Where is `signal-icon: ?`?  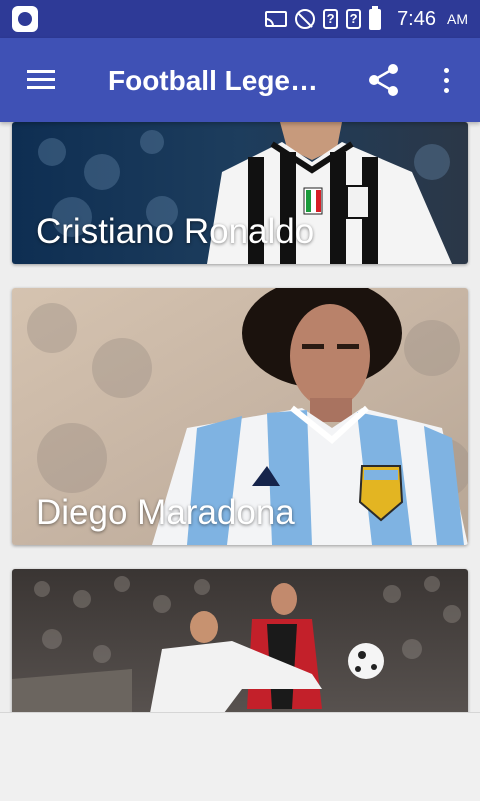 signal-icon: ? is located at coordinates (331, 19).